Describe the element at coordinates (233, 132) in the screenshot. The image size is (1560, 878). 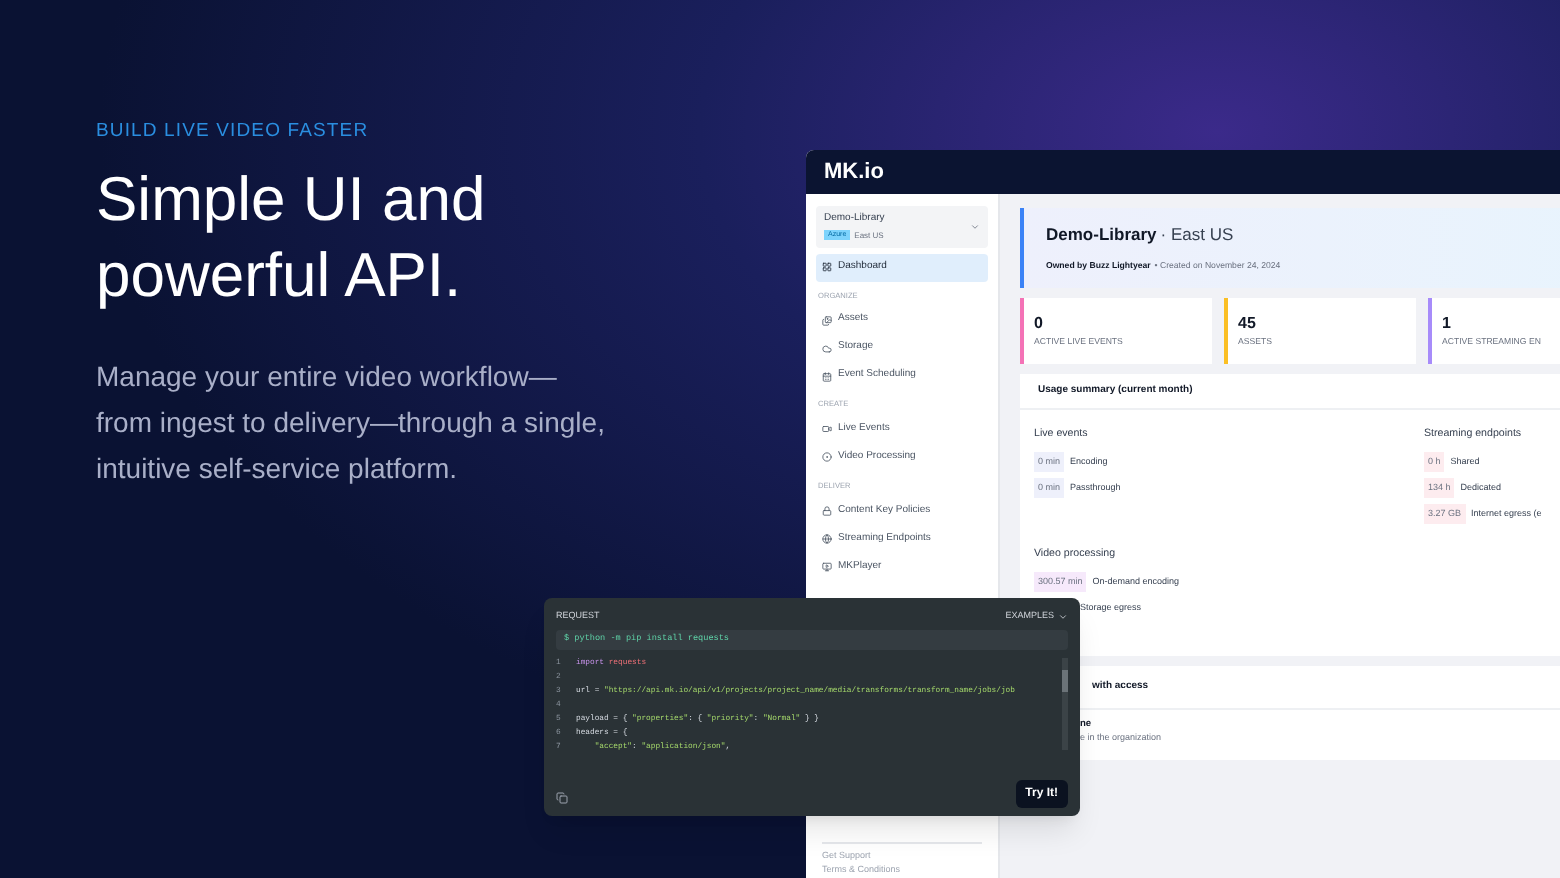
I see `eyebrow-text: BUILD LIVE VIDEO FASTER` at that location.